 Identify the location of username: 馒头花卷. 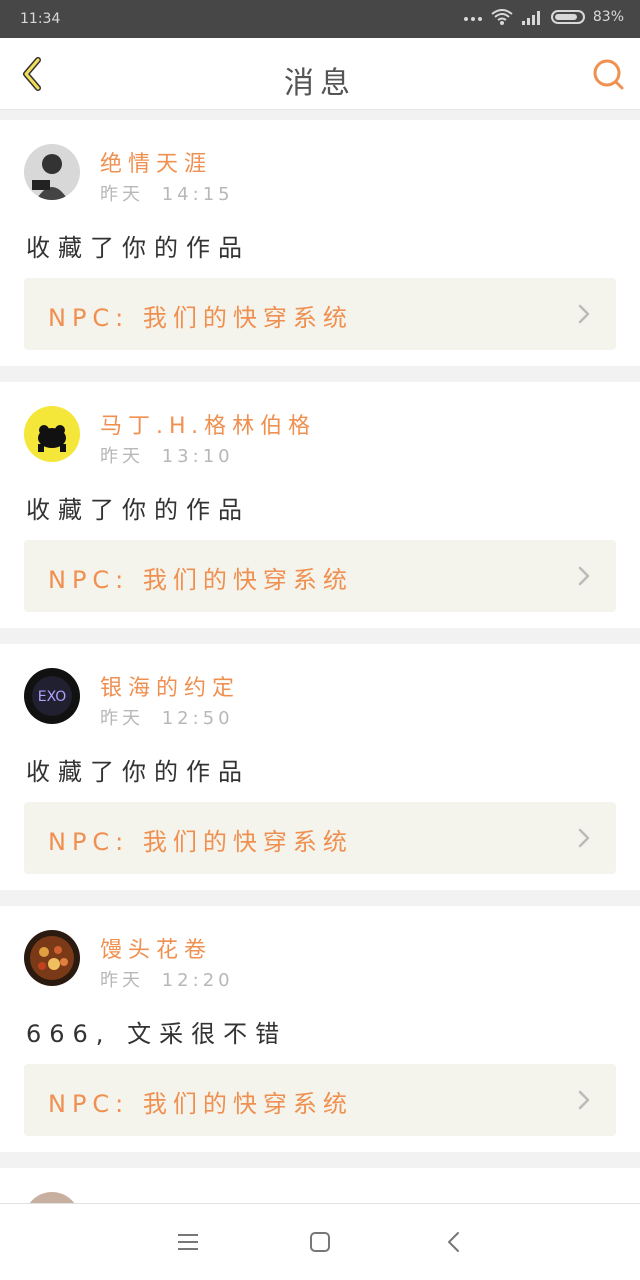
(156, 948).